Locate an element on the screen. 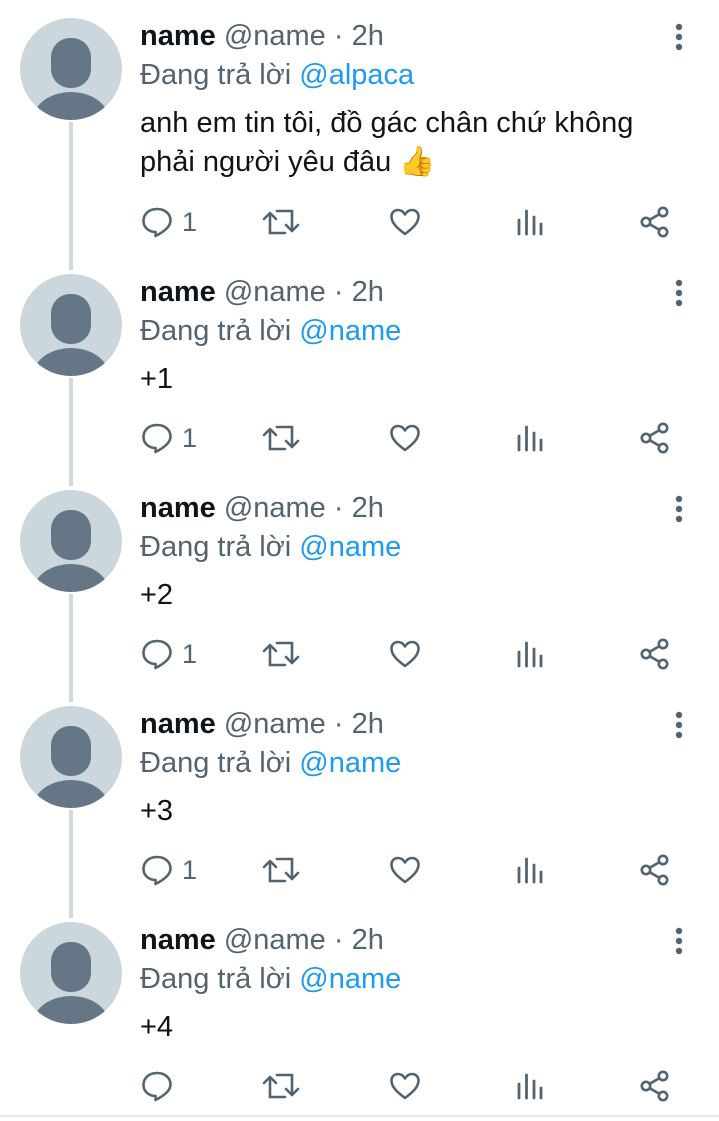  action-bar: 1 is located at coordinates (410, 438).